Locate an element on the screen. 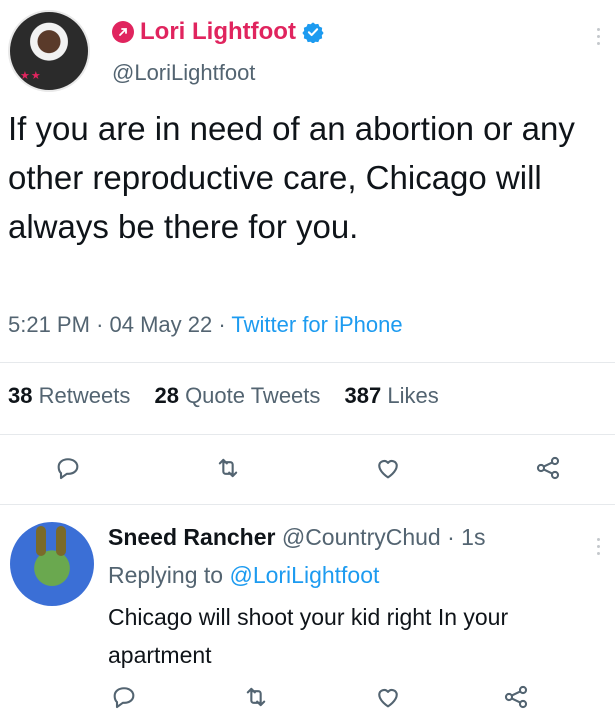 This screenshot has width=615, height=721. reply-time: 1s is located at coordinates (473, 537).